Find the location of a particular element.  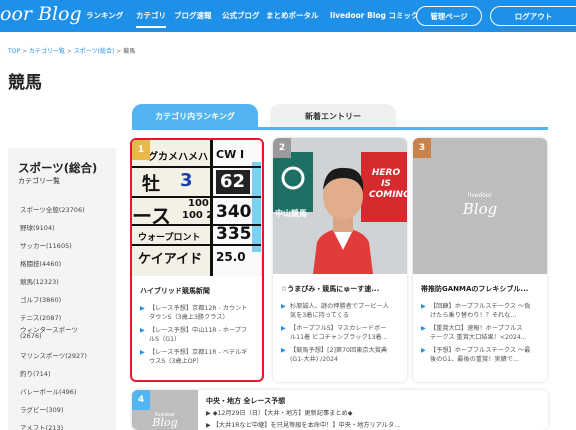

blog-placeholder-image: livedoor Blog is located at coordinates (480, 206).